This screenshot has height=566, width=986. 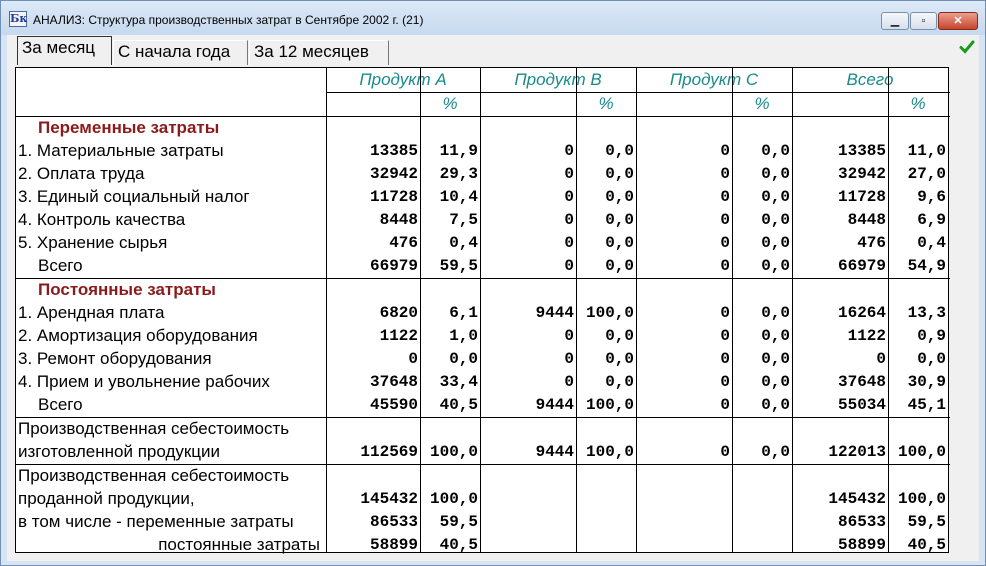 I want to click on side-toolbar, so click(x=965, y=298).